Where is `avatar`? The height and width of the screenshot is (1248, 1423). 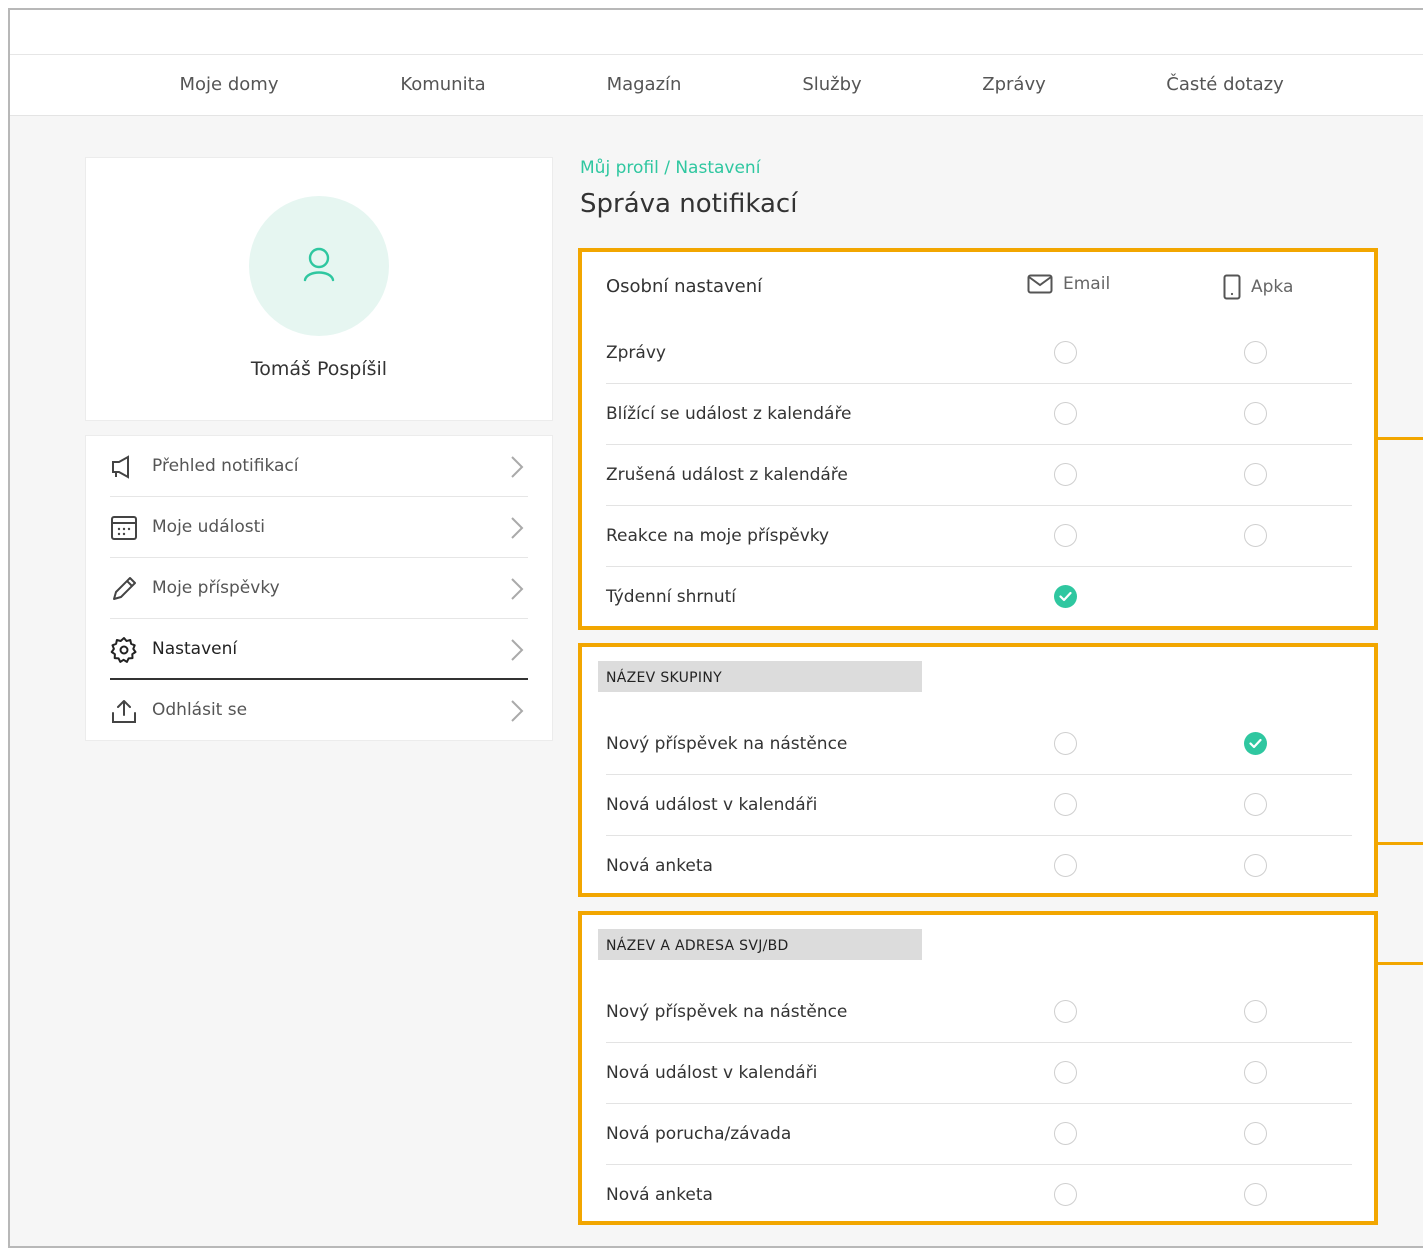
avatar is located at coordinates (319, 266).